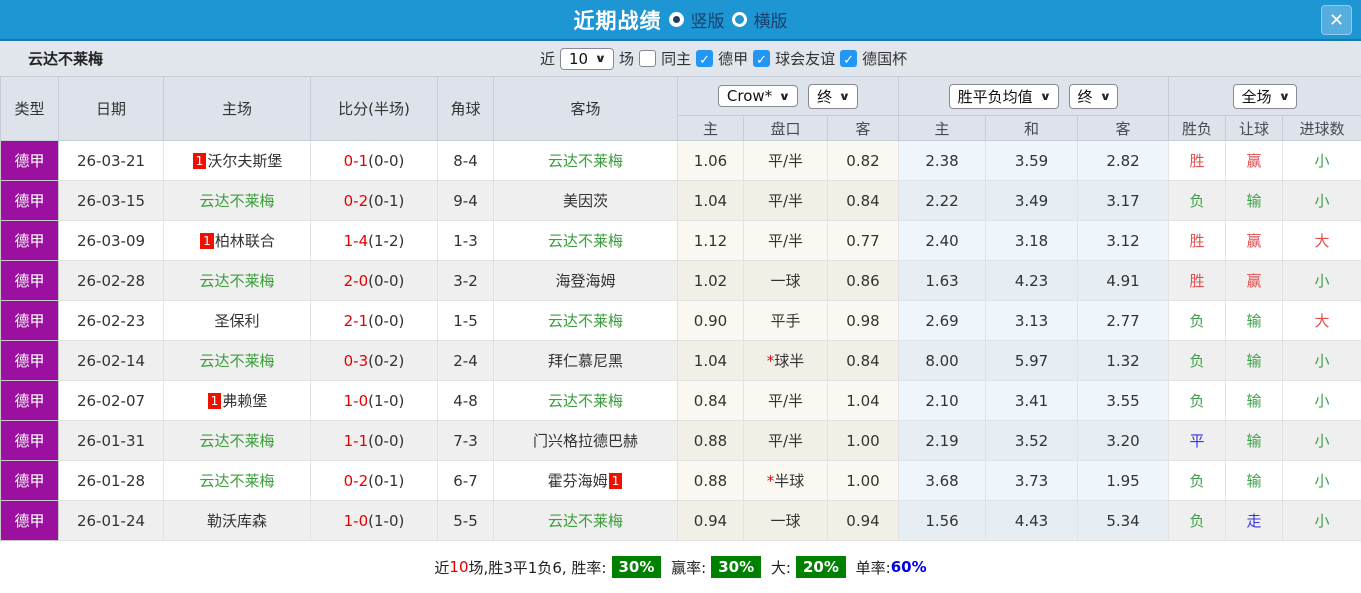 The image size is (1361, 593). I want to click on fulltime-score: 0-3, so click(356, 360).